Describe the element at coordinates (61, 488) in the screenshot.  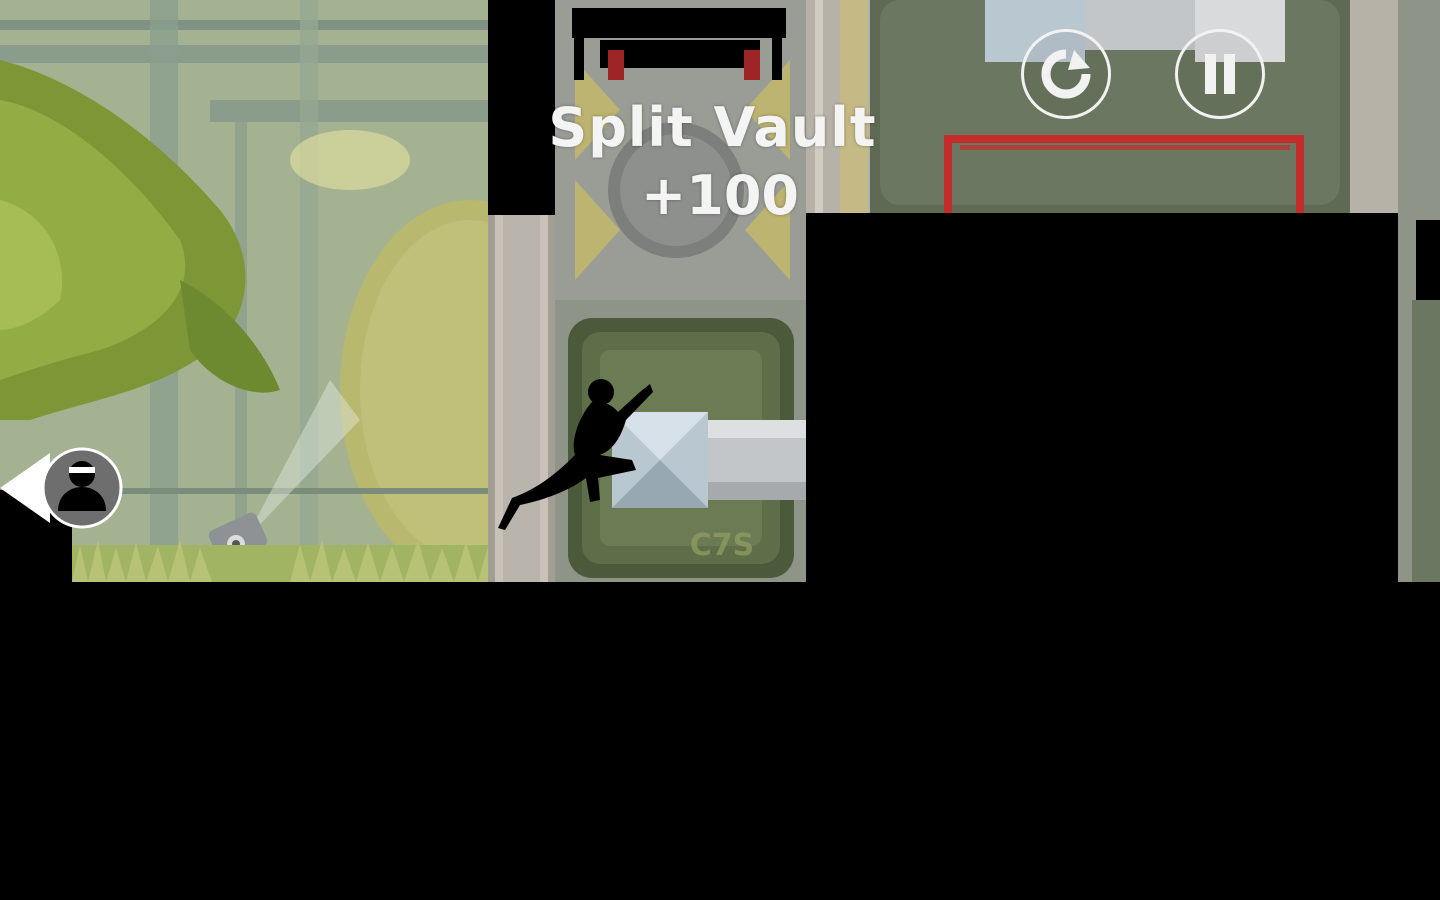
I see `chaser-indicator` at that location.